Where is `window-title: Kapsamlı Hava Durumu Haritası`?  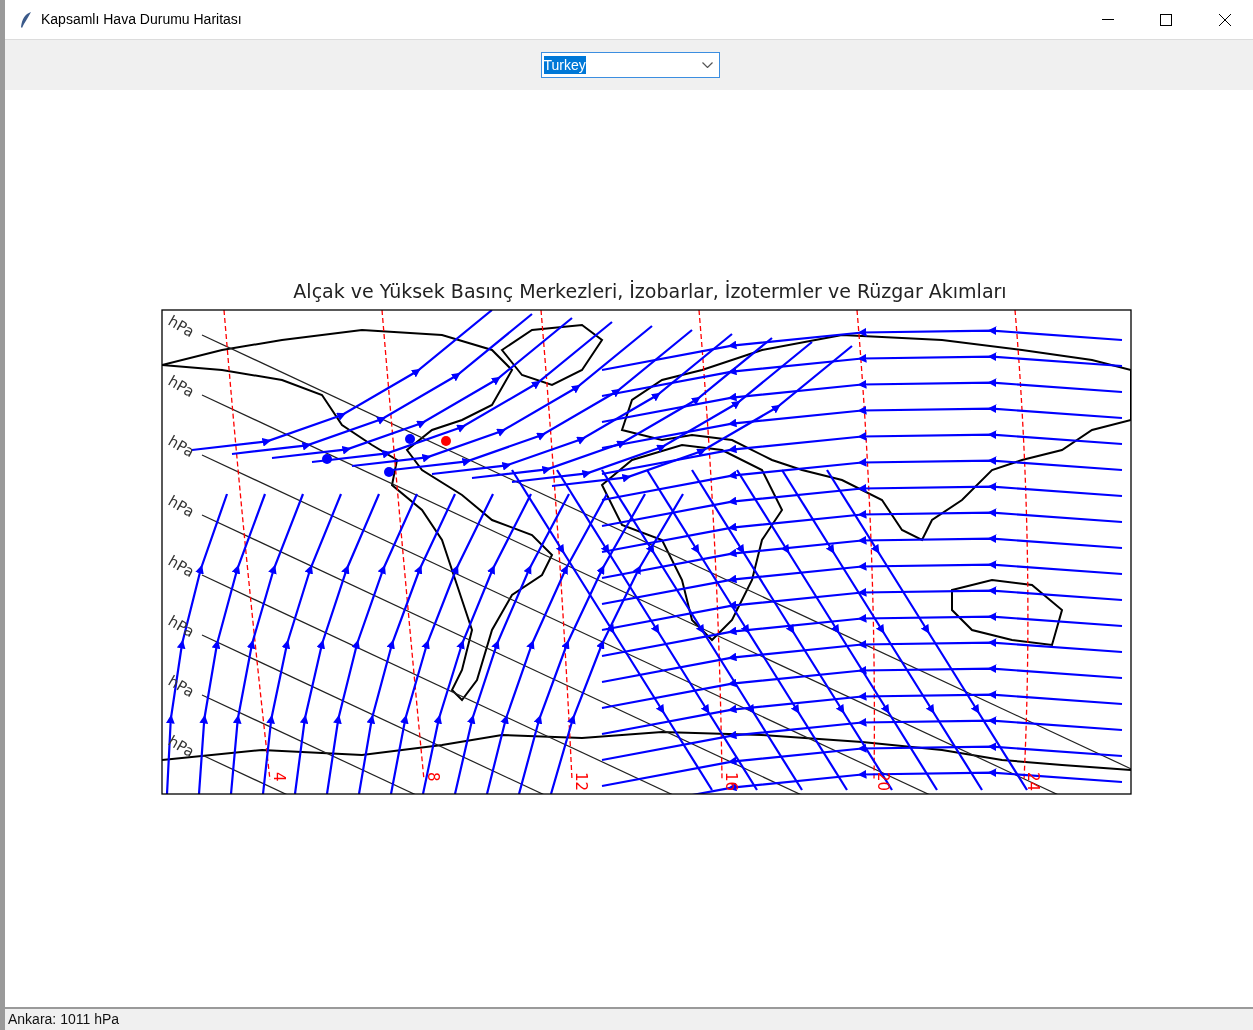 window-title: Kapsamlı Hava Durumu Haritası is located at coordinates (141, 19).